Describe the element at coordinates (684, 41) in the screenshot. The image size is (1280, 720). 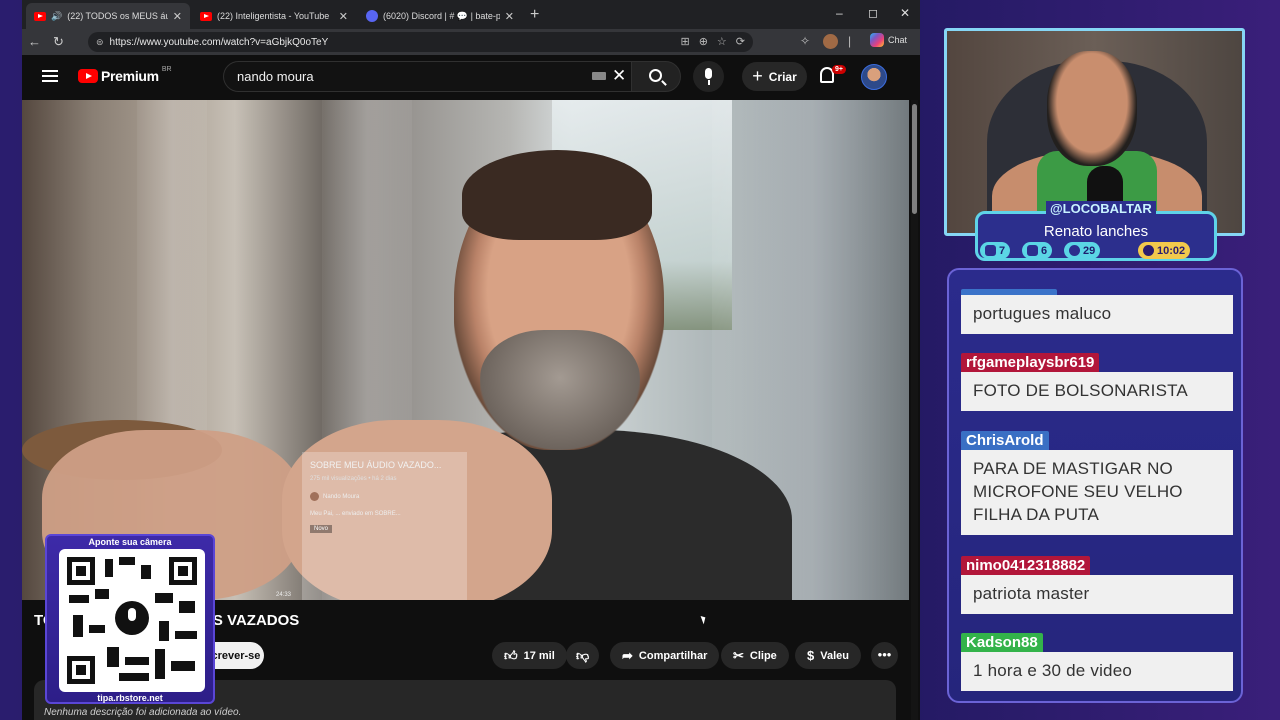
I see `apps-icon: ⊞` at that location.